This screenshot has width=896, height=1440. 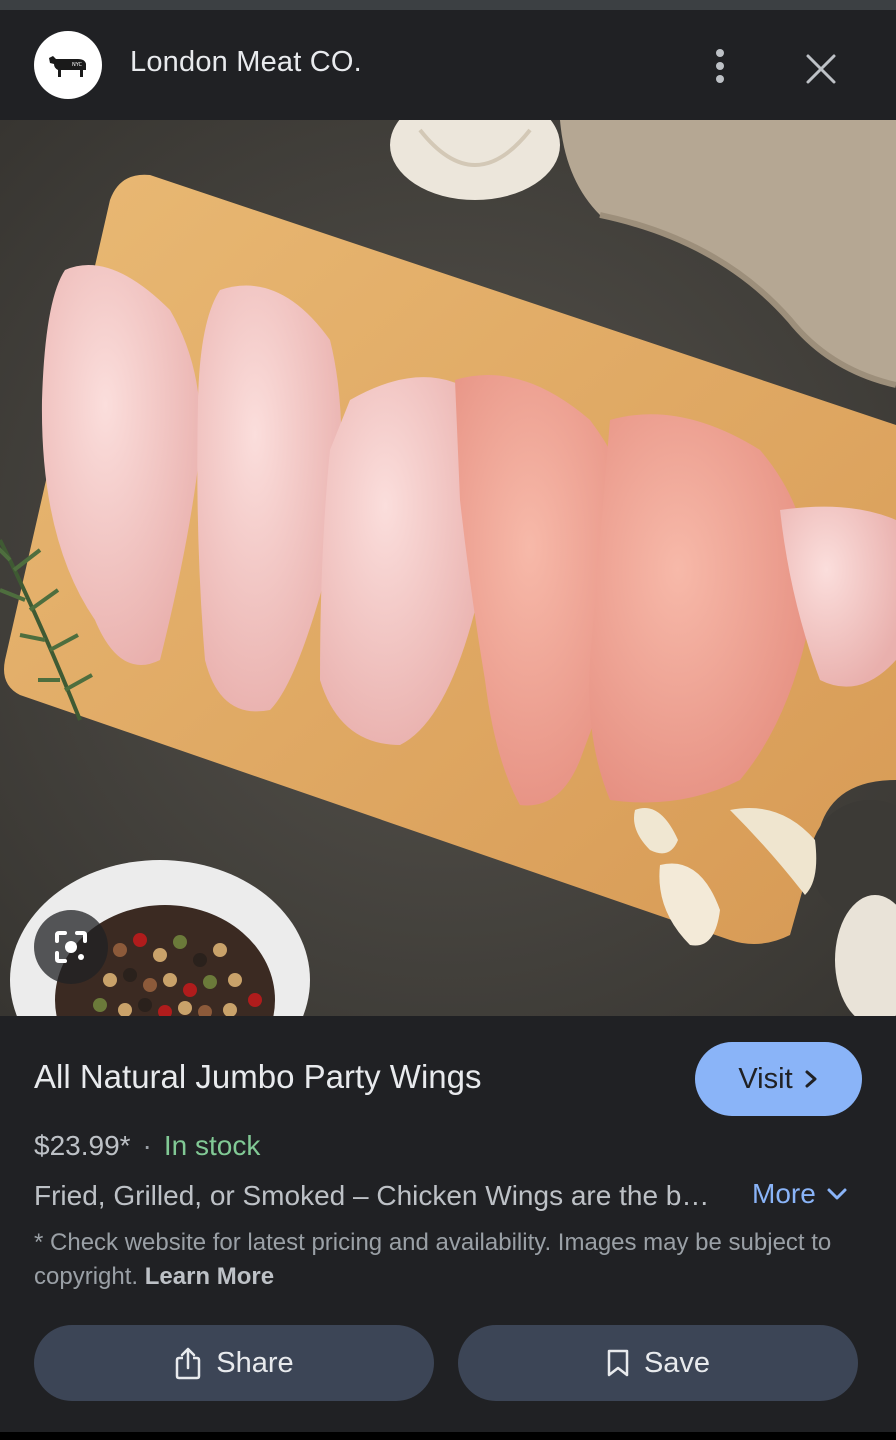 What do you see at coordinates (448, 1436) in the screenshot?
I see `bottom-edge` at bounding box center [448, 1436].